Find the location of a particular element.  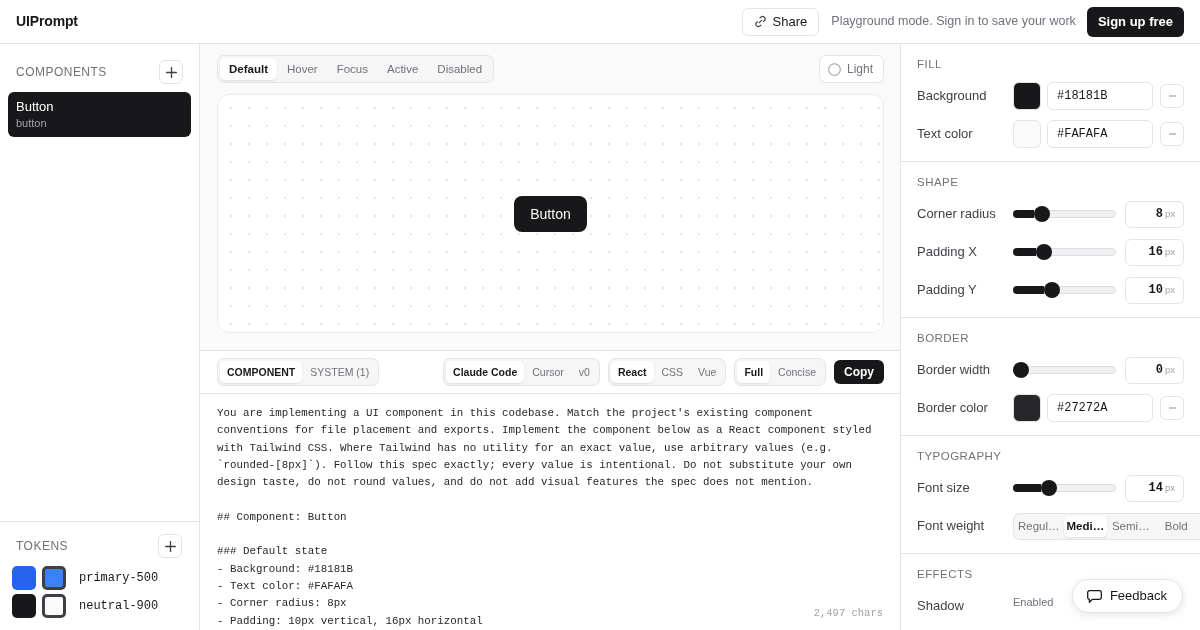

spec-line: - Padding: 10px vertical, 16px horizontal is located at coordinates (350, 621).